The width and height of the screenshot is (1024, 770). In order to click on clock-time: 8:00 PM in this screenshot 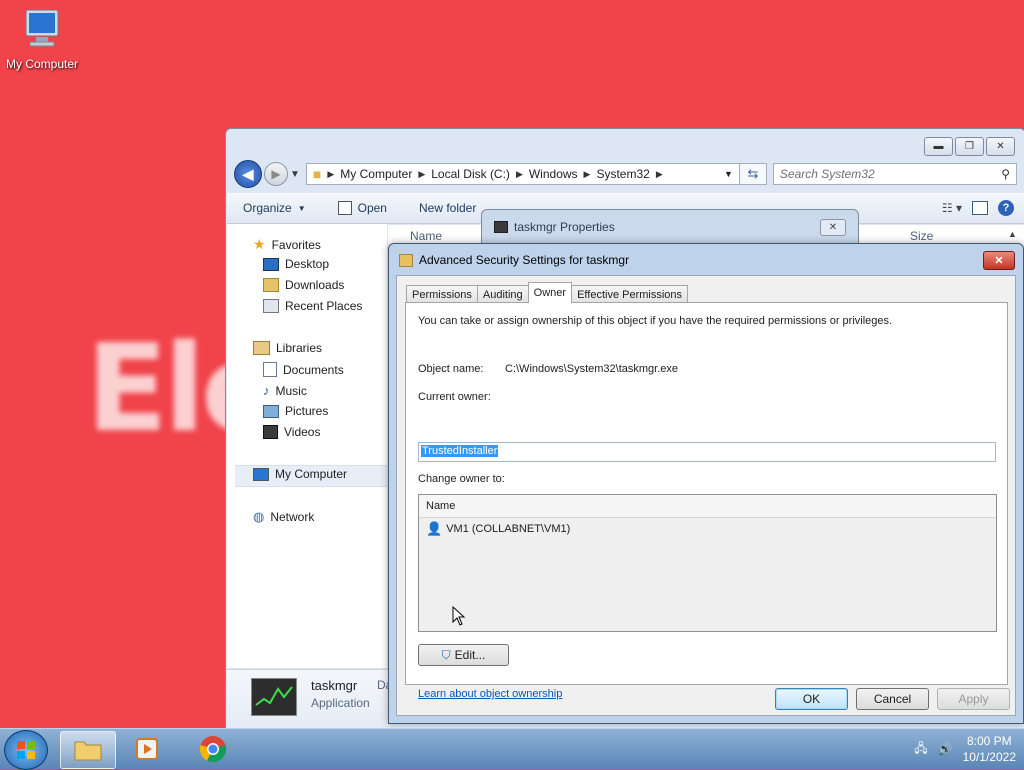, I will do `click(989, 741)`.